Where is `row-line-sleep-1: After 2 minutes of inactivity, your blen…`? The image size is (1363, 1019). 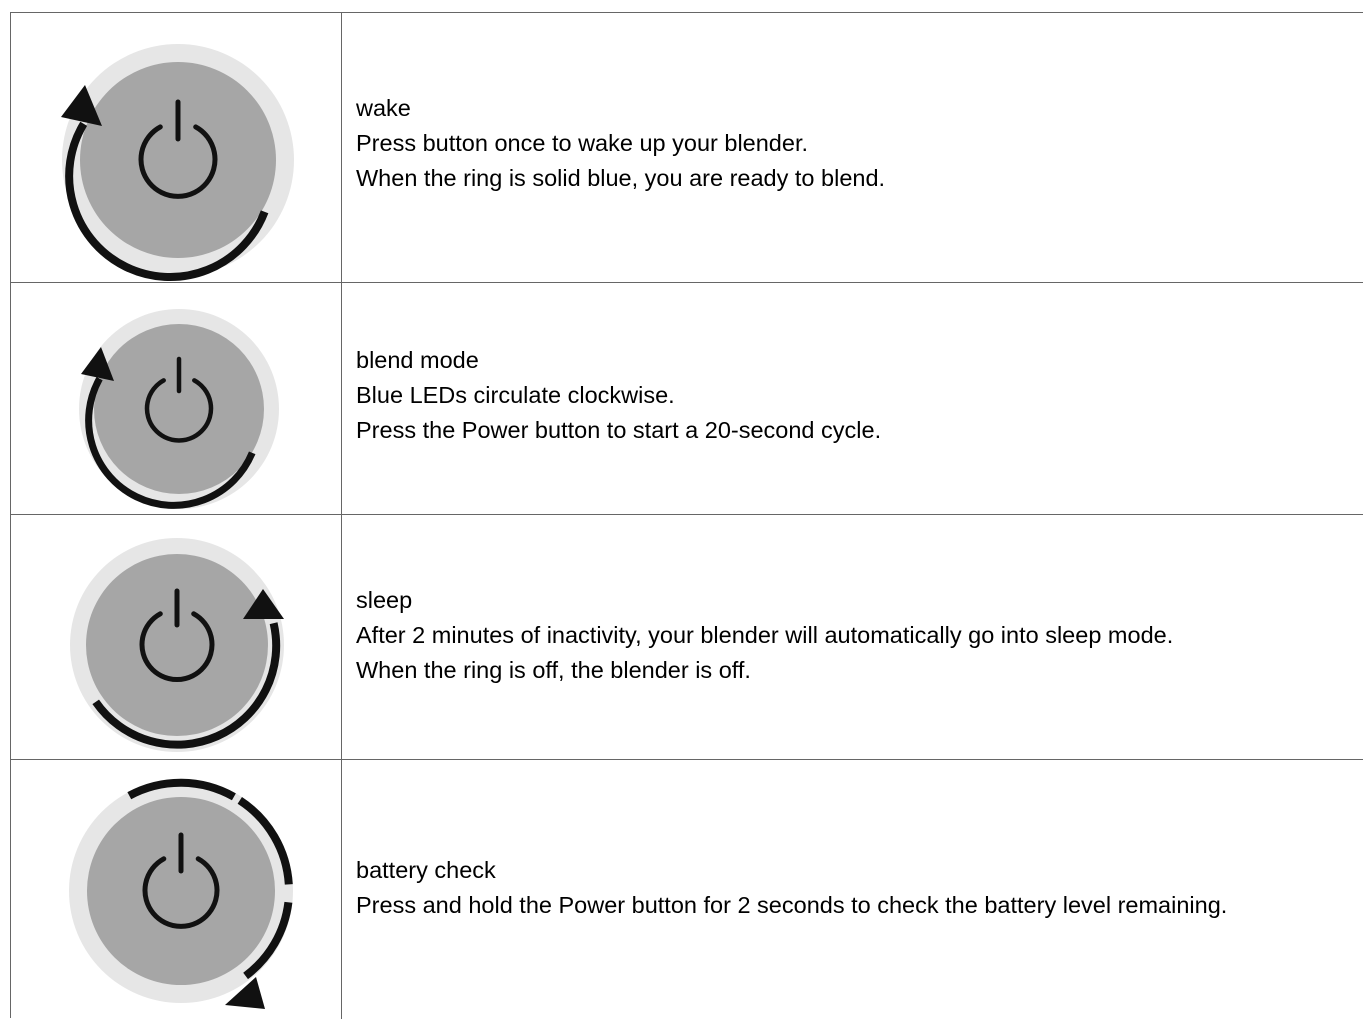
row-line-sleep-1: After 2 minutes of inactivity, your blen… is located at coordinates (765, 635).